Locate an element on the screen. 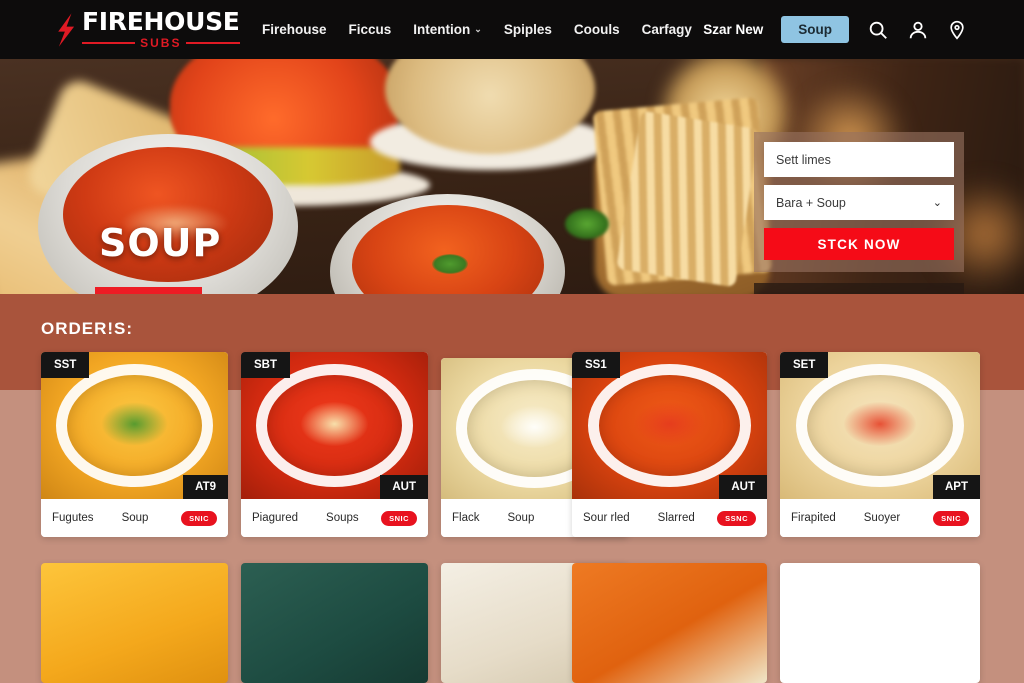 The image size is (1024, 683). product-footer: Piagured Soups SNIC is located at coordinates (334, 518).